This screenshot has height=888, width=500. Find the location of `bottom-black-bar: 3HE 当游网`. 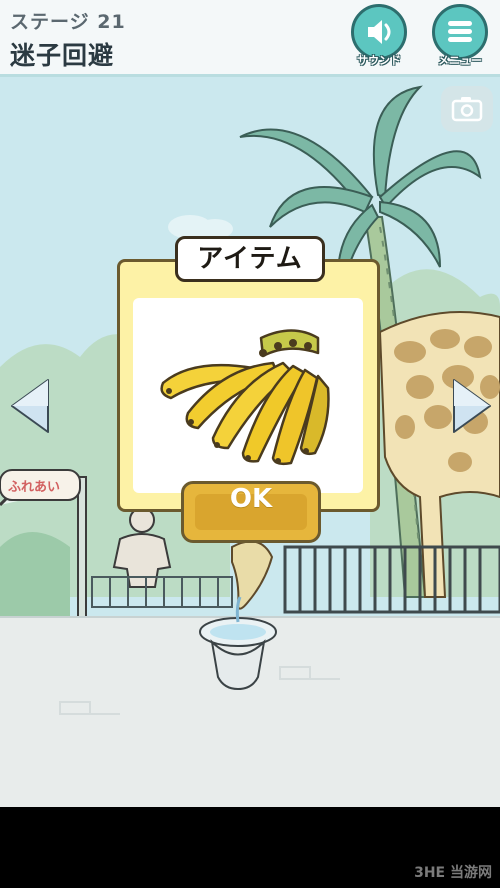

bottom-black-bar: 3HE 当游网 is located at coordinates (250, 847).